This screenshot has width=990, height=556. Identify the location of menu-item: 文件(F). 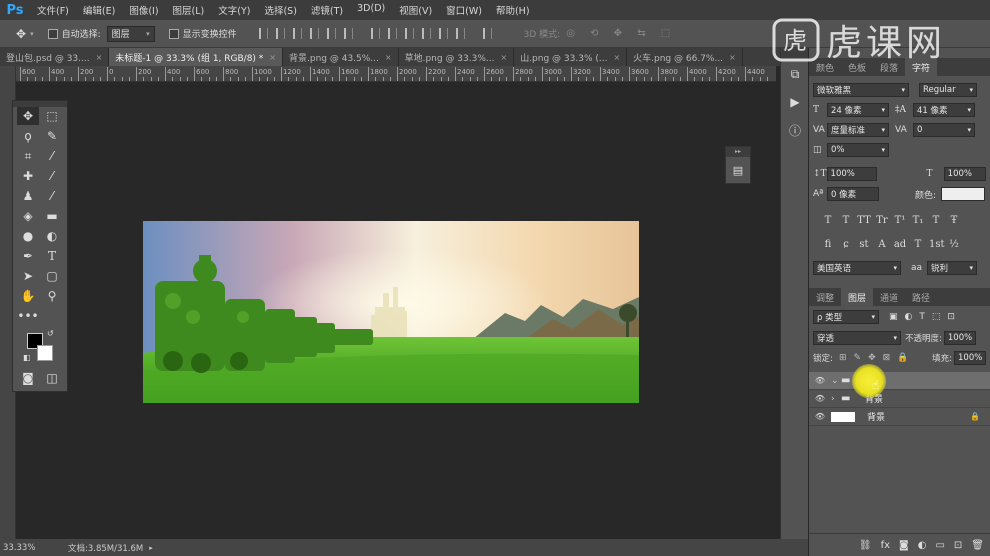
(53, 10).